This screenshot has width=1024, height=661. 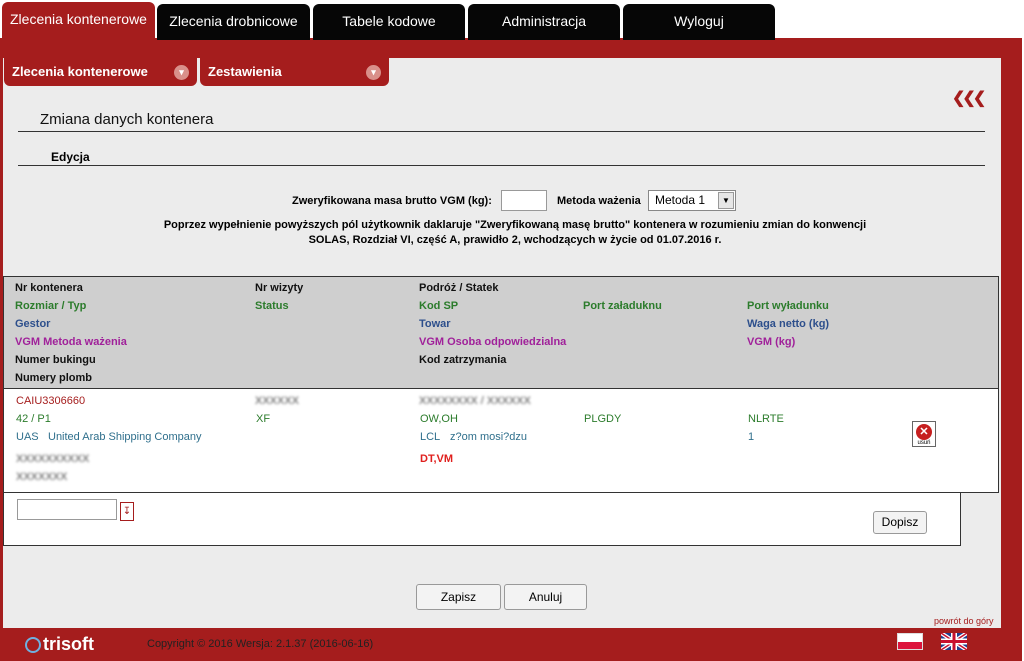 What do you see at coordinates (766, 419) in the screenshot?
I see `cell-port-wyladunku: NLRTE` at bounding box center [766, 419].